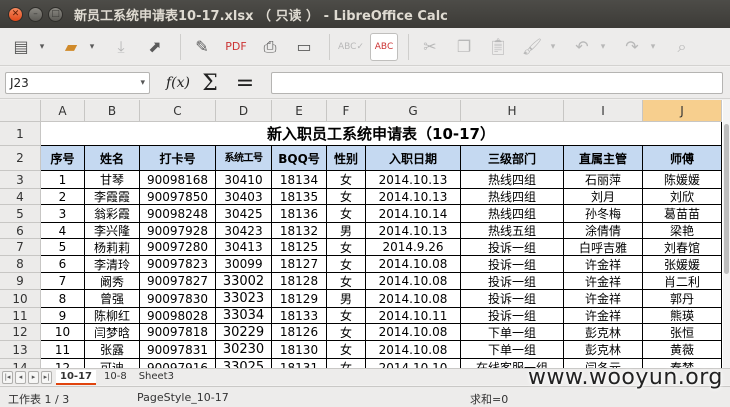 The image size is (730, 407). I want to click on table-cell: 张恒, so click(682, 332).